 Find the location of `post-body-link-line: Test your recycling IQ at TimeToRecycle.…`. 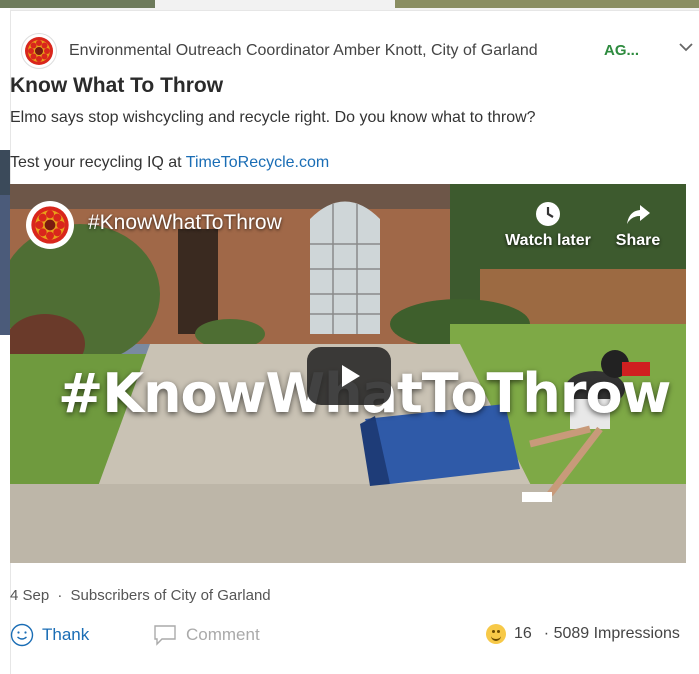

post-body-link-line: Test your recycling IQ at TimeToRecycle.… is located at coordinates (169, 163).